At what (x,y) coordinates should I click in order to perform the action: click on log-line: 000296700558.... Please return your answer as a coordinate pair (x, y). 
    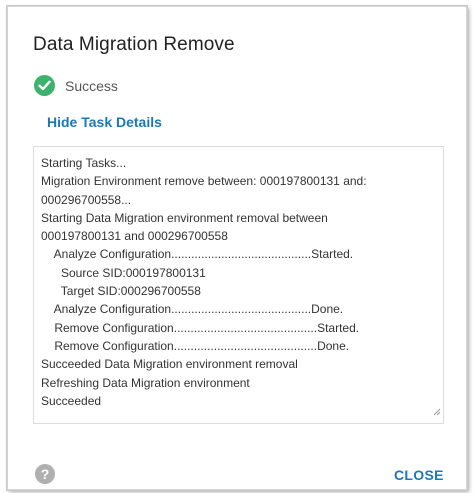
    Looking at the image, I should click on (86, 199).